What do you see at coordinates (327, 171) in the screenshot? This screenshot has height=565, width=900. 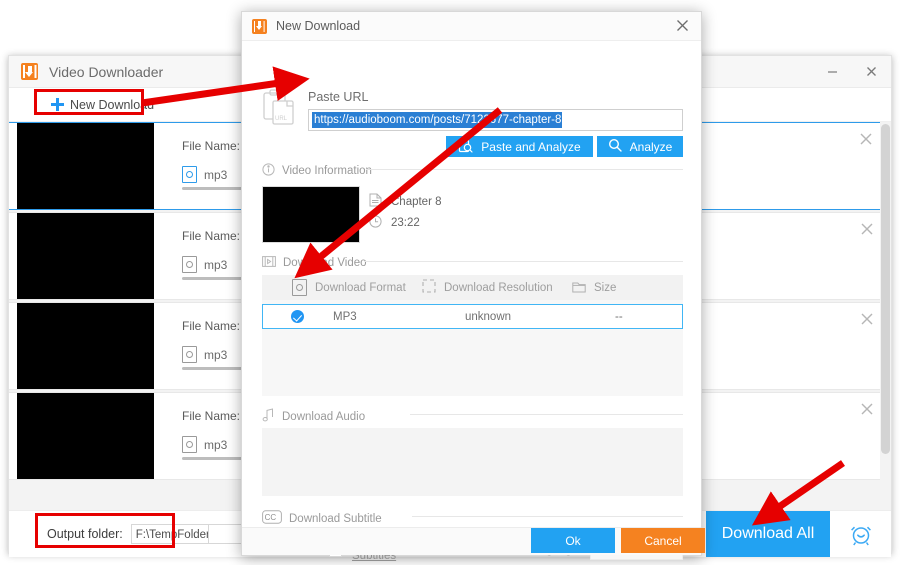 I see `video-information-label: Video Information` at bounding box center [327, 171].